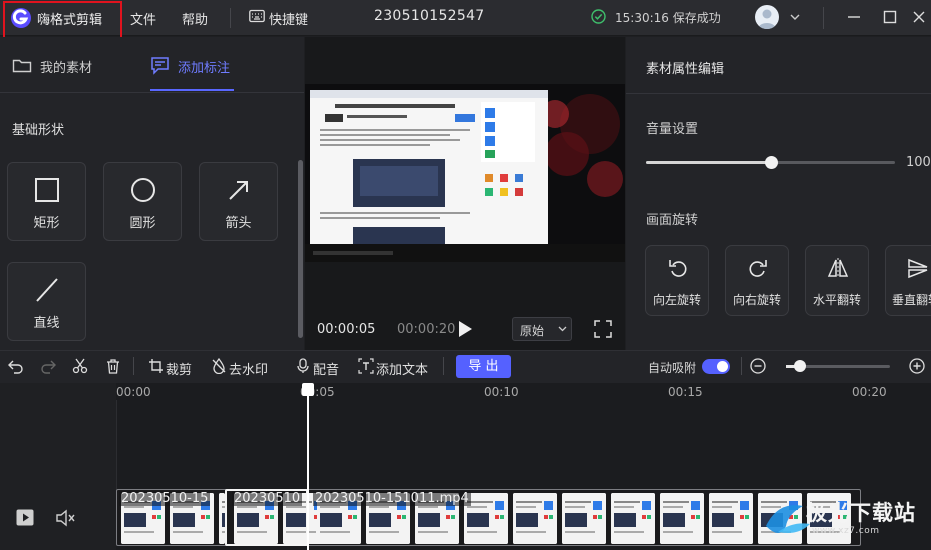  What do you see at coordinates (800, 366) in the screenshot?
I see `zoom-slider-handle` at bounding box center [800, 366].